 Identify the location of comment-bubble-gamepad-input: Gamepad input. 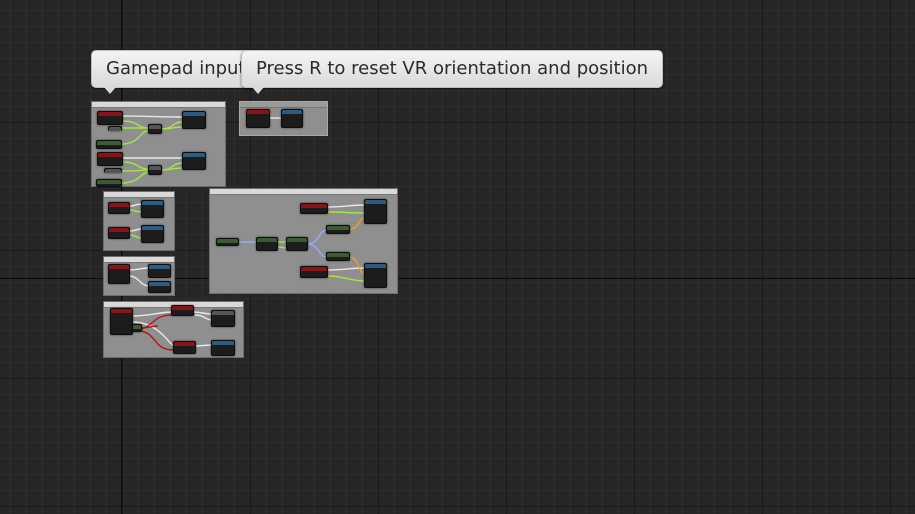
(176, 72).